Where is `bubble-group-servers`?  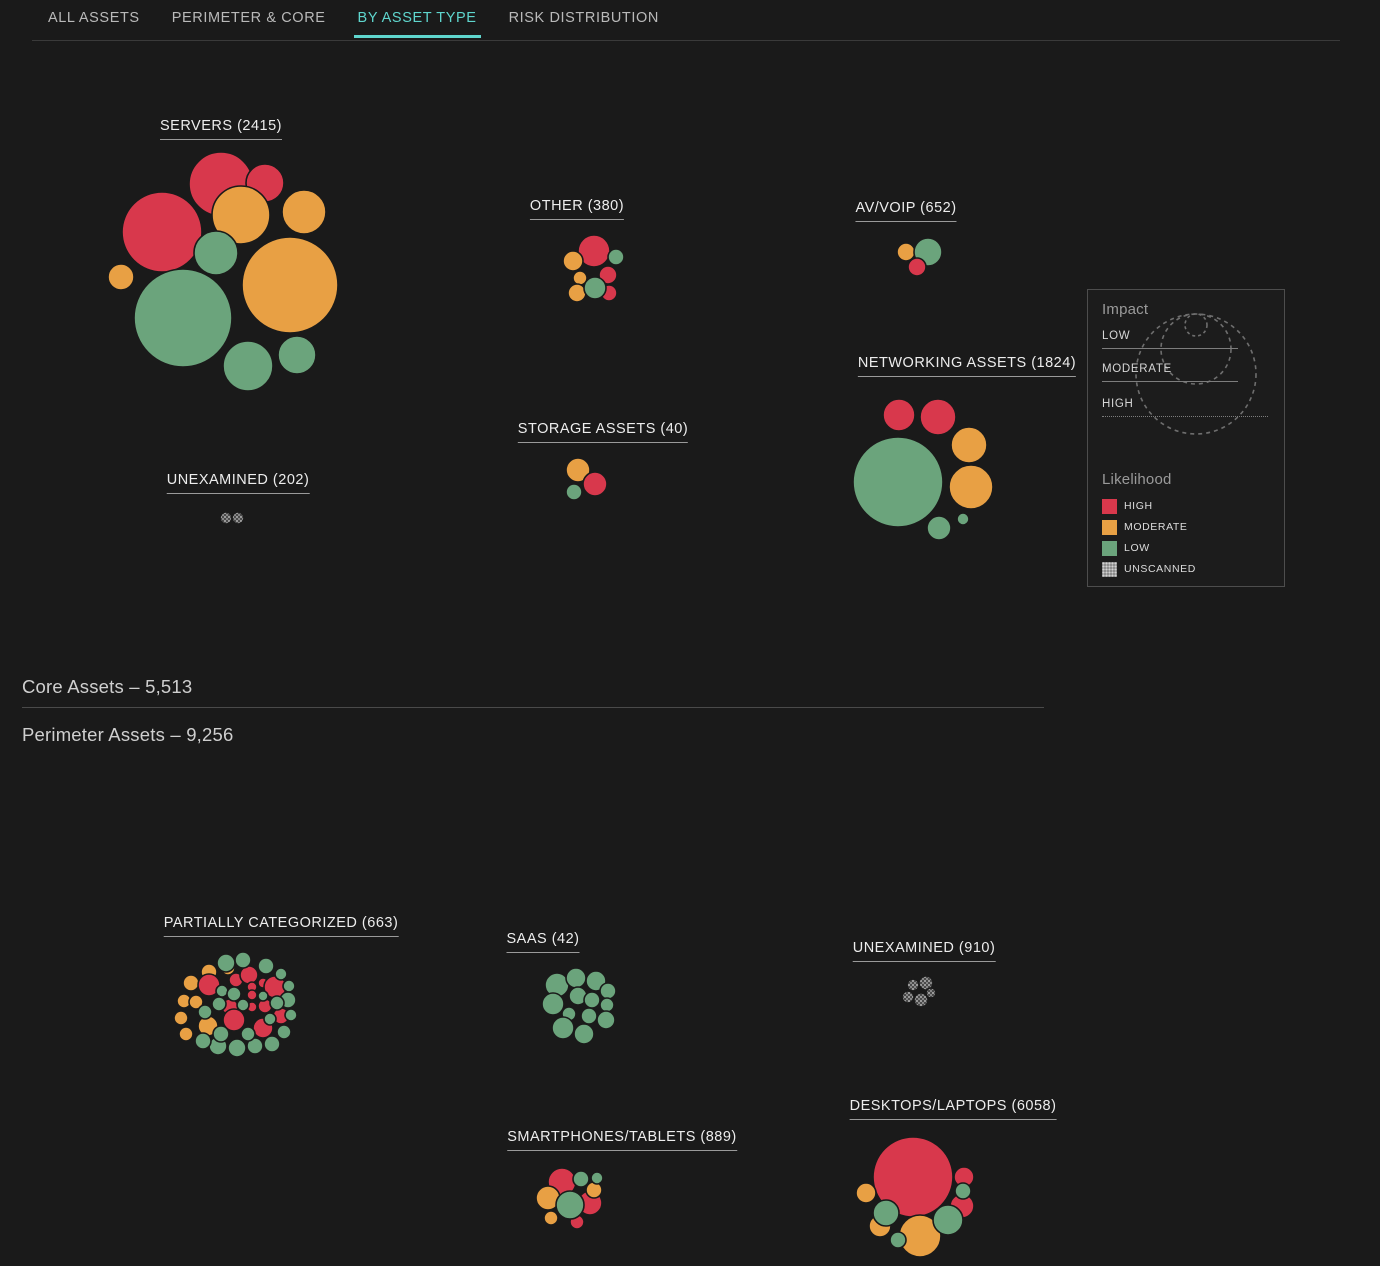 bubble-group-servers is located at coordinates (223, 271).